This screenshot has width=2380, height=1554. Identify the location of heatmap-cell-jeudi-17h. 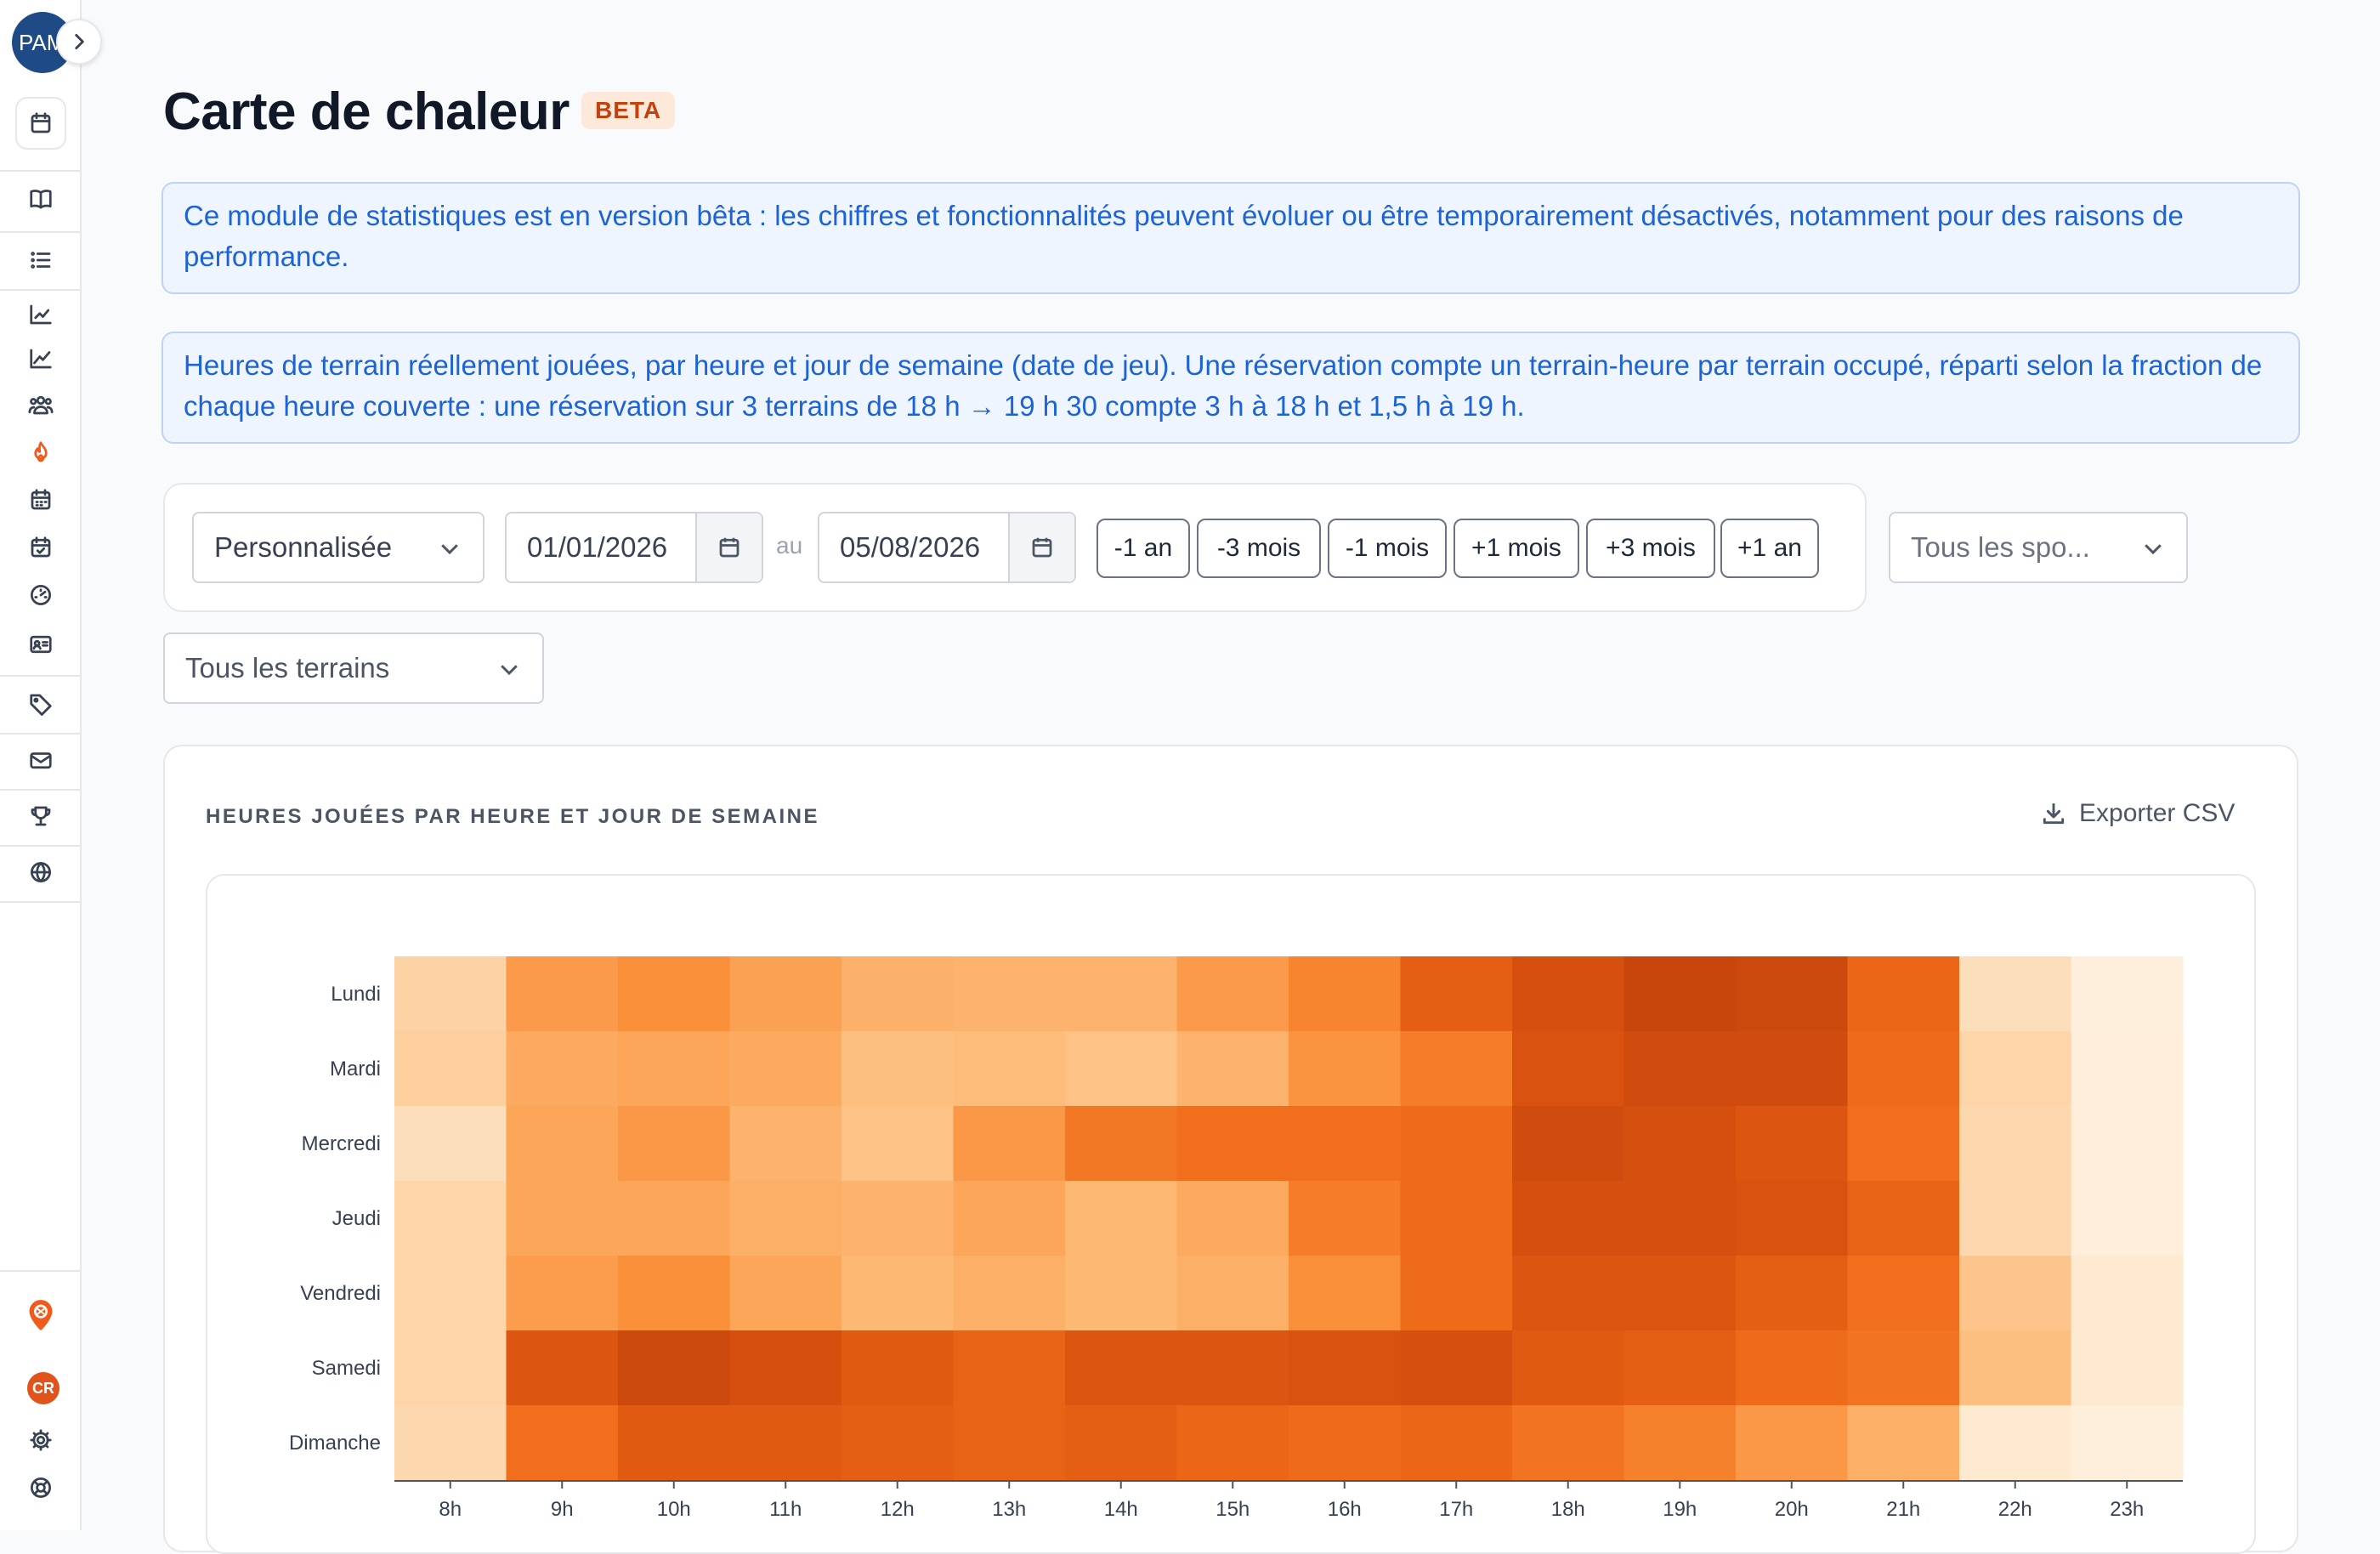
(1456, 1218).